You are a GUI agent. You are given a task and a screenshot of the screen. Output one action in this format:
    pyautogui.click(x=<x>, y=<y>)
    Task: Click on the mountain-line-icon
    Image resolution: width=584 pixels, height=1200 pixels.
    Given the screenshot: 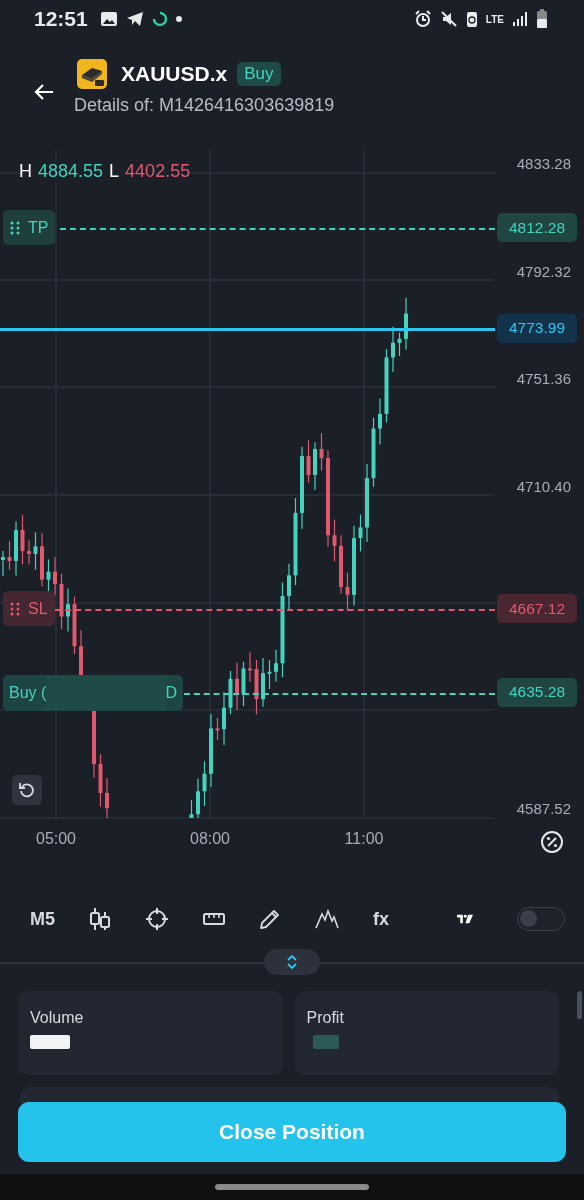 What is the action you would take?
    pyautogui.click(x=327, y=919)
    